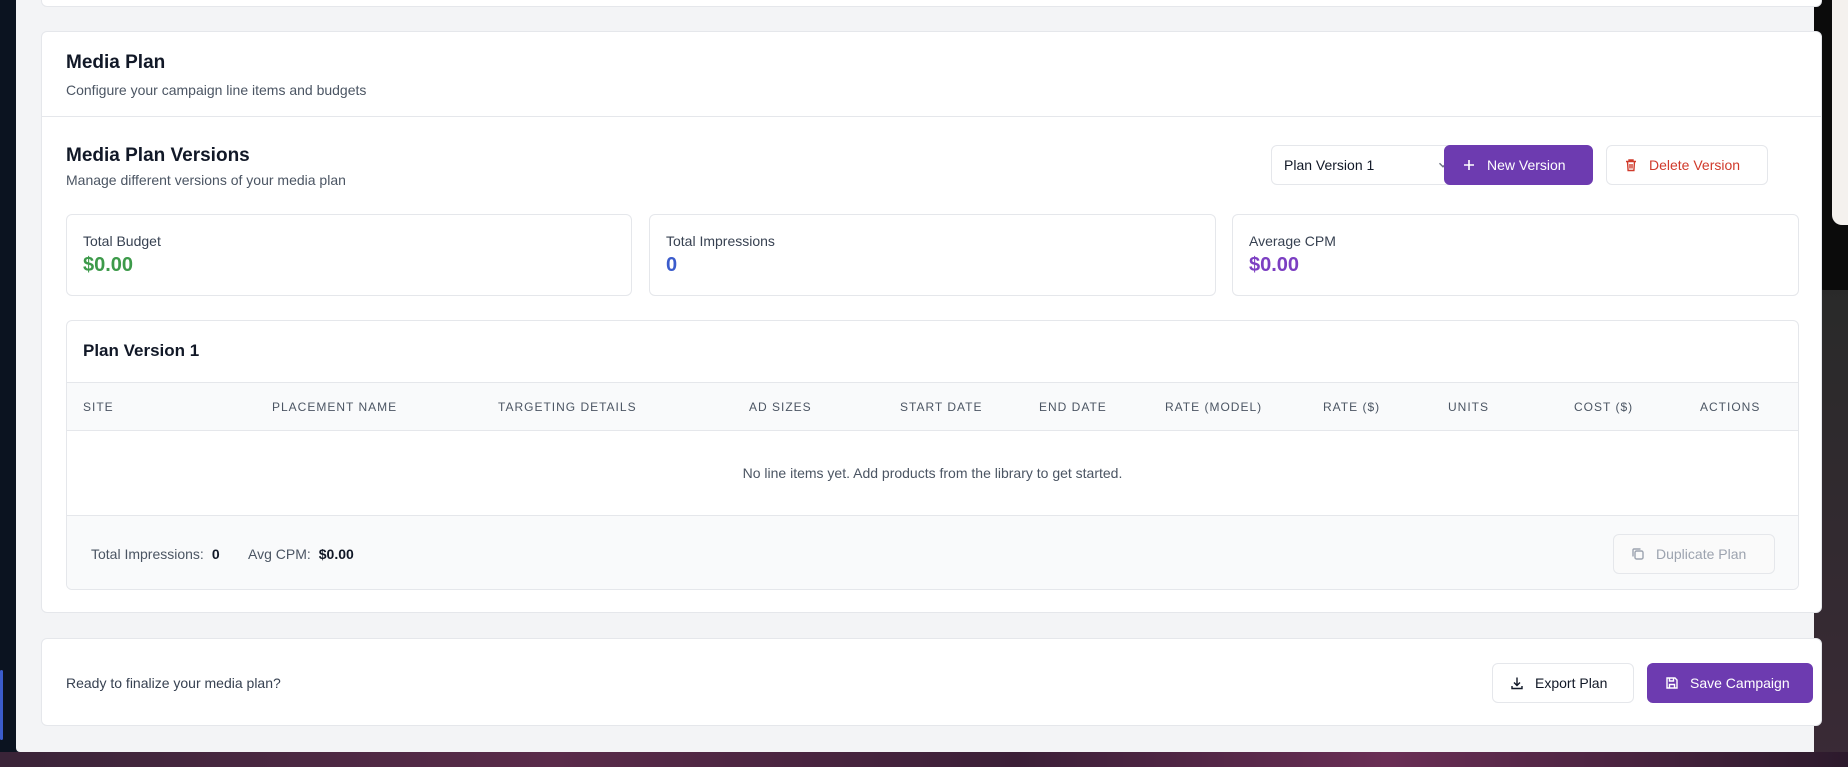 The height and width of the screenshot is (767, 1848). Describe the element at coordinates (1517, 683) in the screenshot. I see `download-icon` at that location.